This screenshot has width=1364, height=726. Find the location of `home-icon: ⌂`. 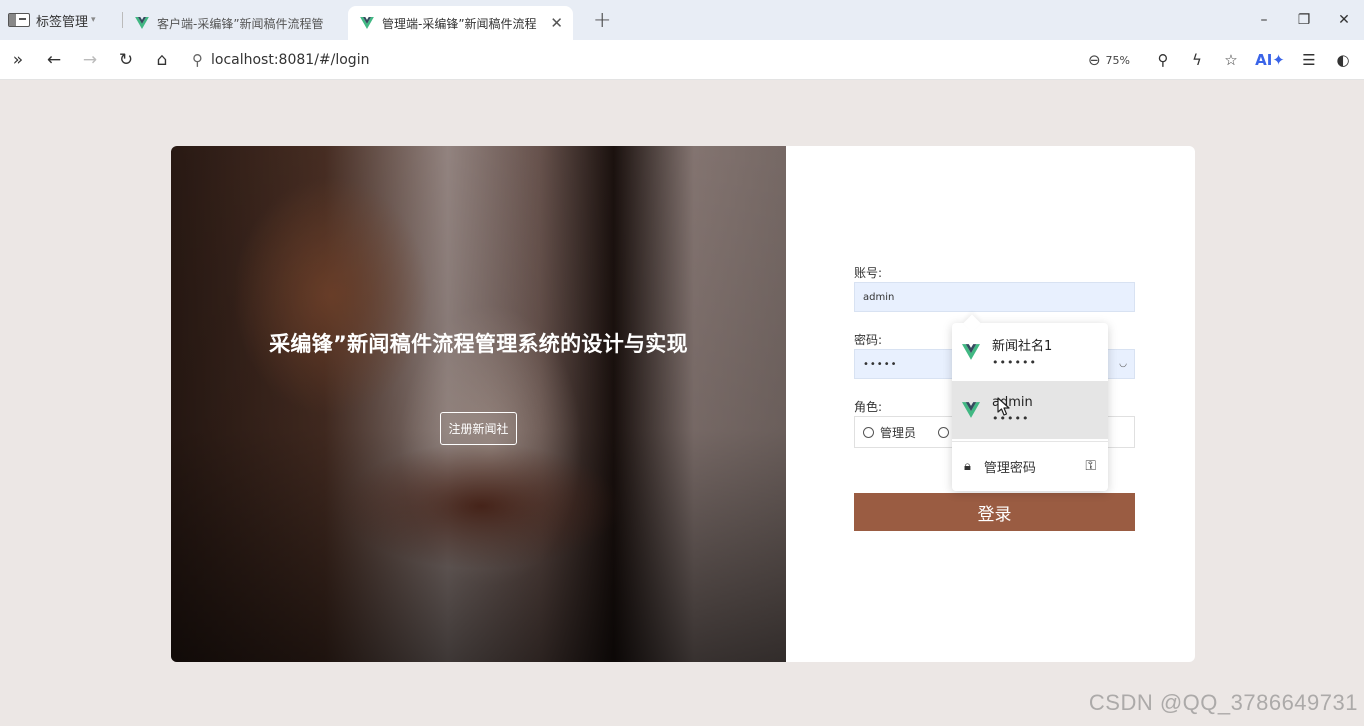

home-icon: ⌂ is located at coordinates (162, 60).